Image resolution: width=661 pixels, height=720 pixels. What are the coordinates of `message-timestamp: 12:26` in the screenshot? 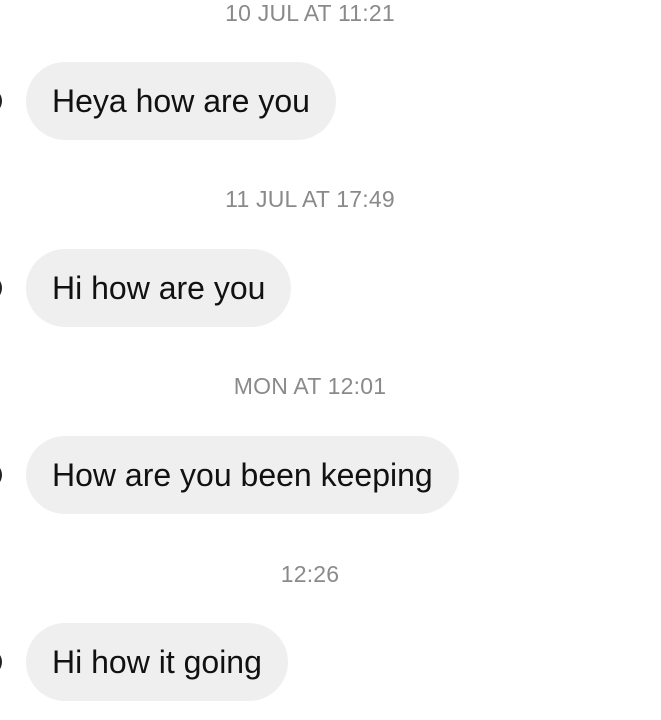 It's located at (310, 574).